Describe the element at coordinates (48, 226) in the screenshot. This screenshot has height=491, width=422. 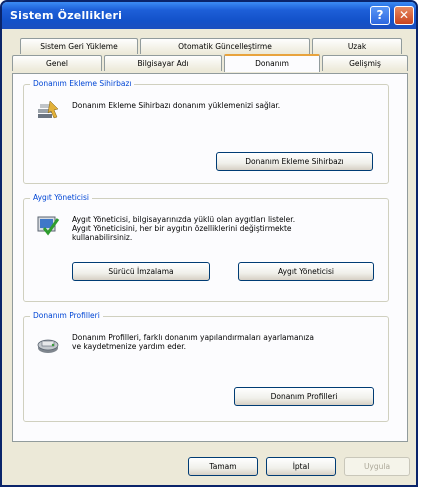
I see `device-manager-icon` at that location.